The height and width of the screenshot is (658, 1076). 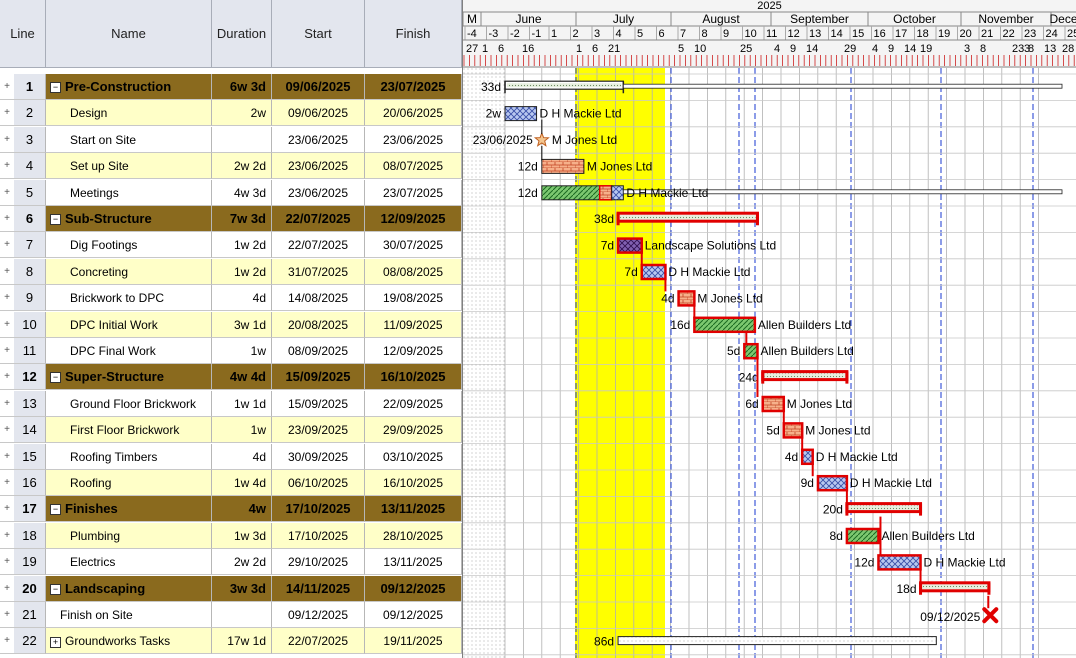 I want to click on task-duration: 4w 3d, so click(x=242, y=192).